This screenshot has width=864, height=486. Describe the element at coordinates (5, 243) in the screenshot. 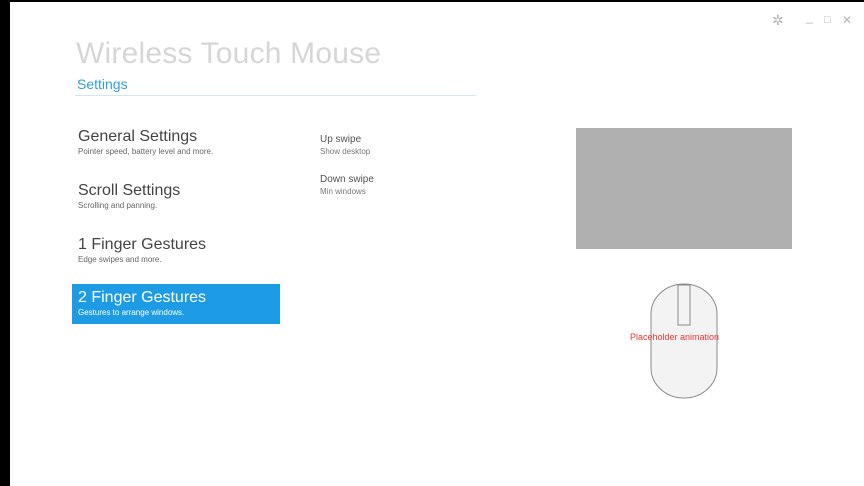

I see `window-frame-left` at that location.